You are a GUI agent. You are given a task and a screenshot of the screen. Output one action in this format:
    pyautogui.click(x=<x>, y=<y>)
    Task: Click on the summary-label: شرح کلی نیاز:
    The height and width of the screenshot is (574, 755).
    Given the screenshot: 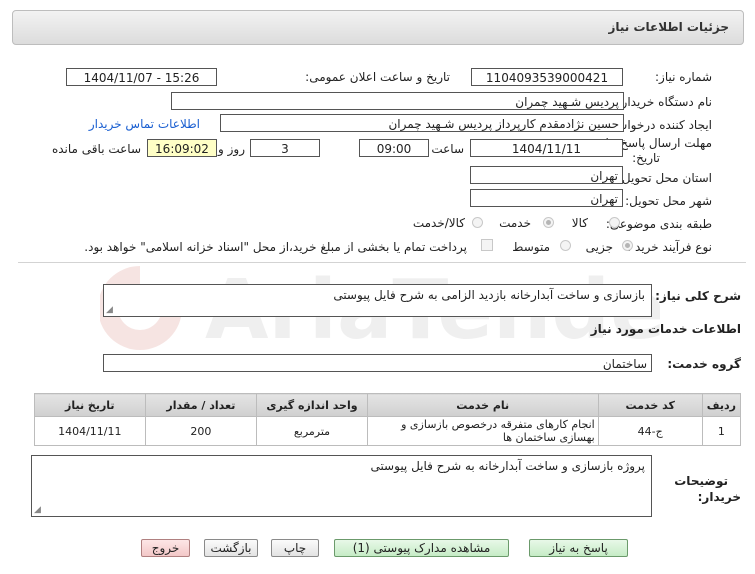 What is the action you would take?
    pyautogui.click(x=698, y=296)
    